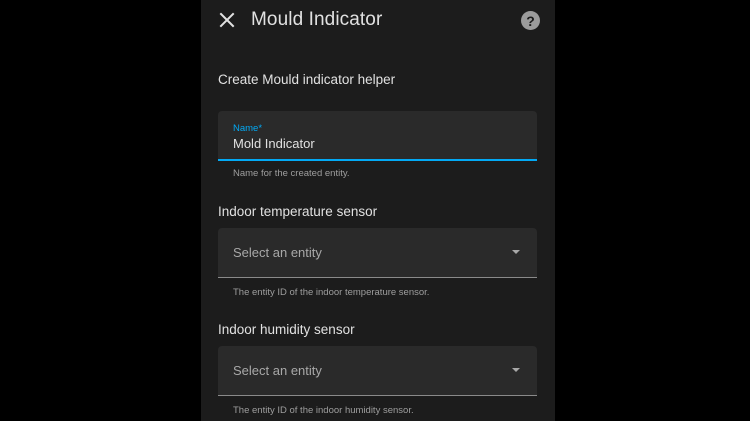  Describe the element at coordinates (377, 136) in the screenshot. I see `name-field: Name* Mold Indicator` at that location.